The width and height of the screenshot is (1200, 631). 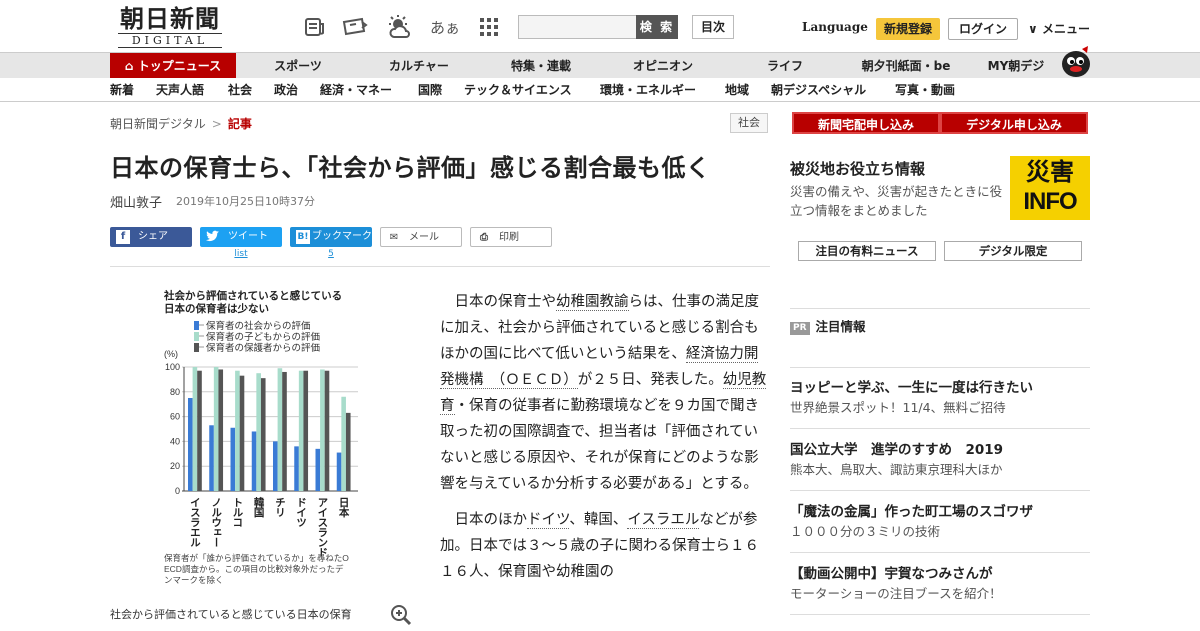 What do you see at coordinates (911, 388) in the screenshot?
I see `pr-item-title: ヨッピーと学ぶ、一生に一度は行きたい` at bounding box center [911, 388].